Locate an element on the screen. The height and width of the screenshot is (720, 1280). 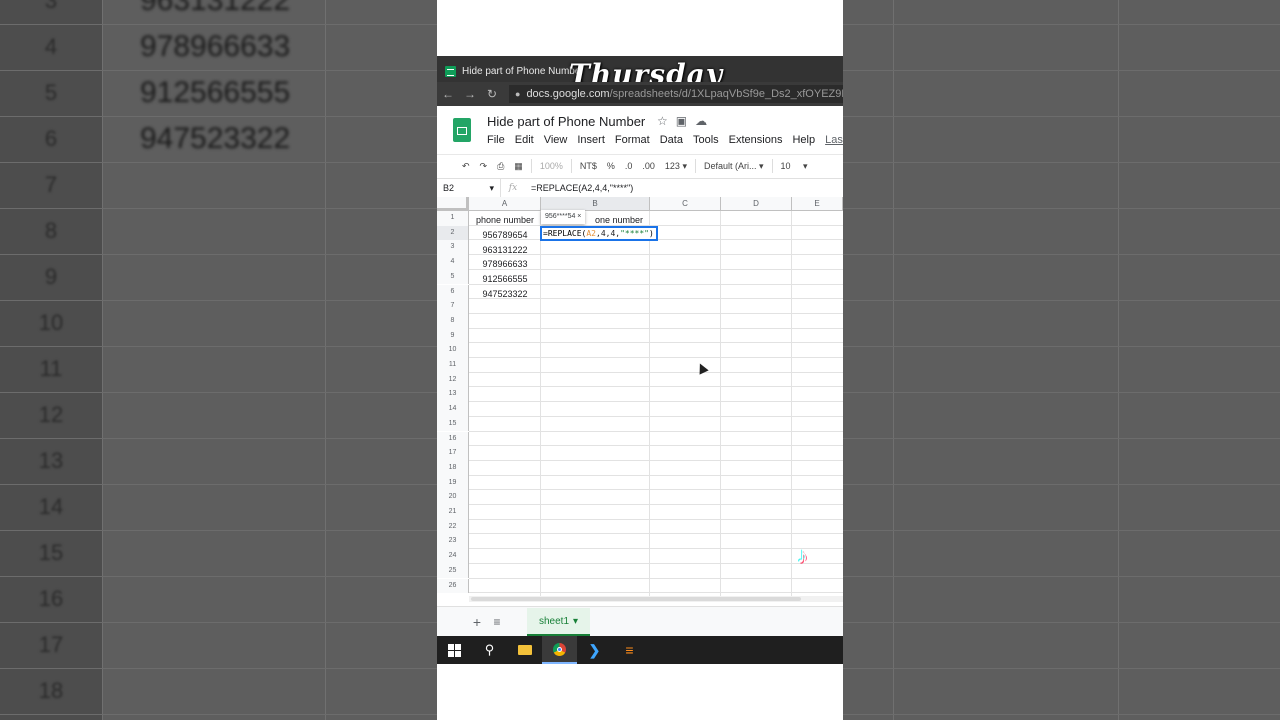
sheet-tab: sheet1 ▾ is located at coordinates (559, 622).